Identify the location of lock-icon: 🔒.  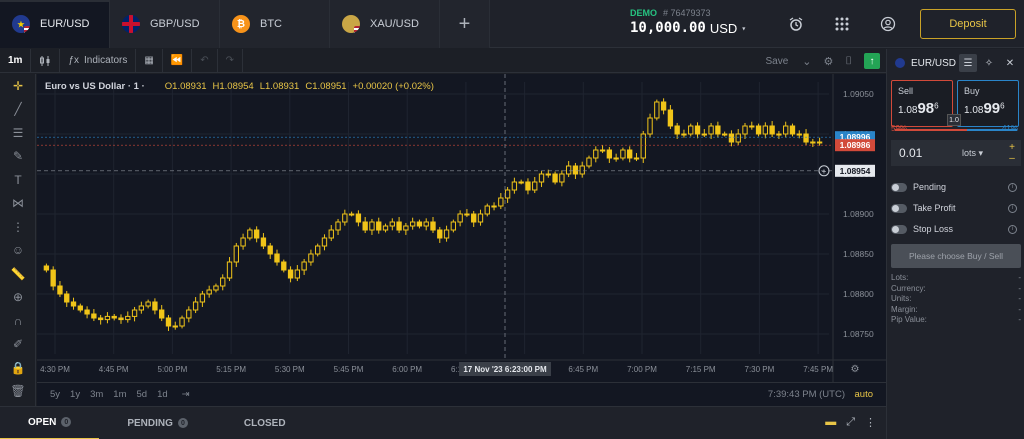
(18, 368).